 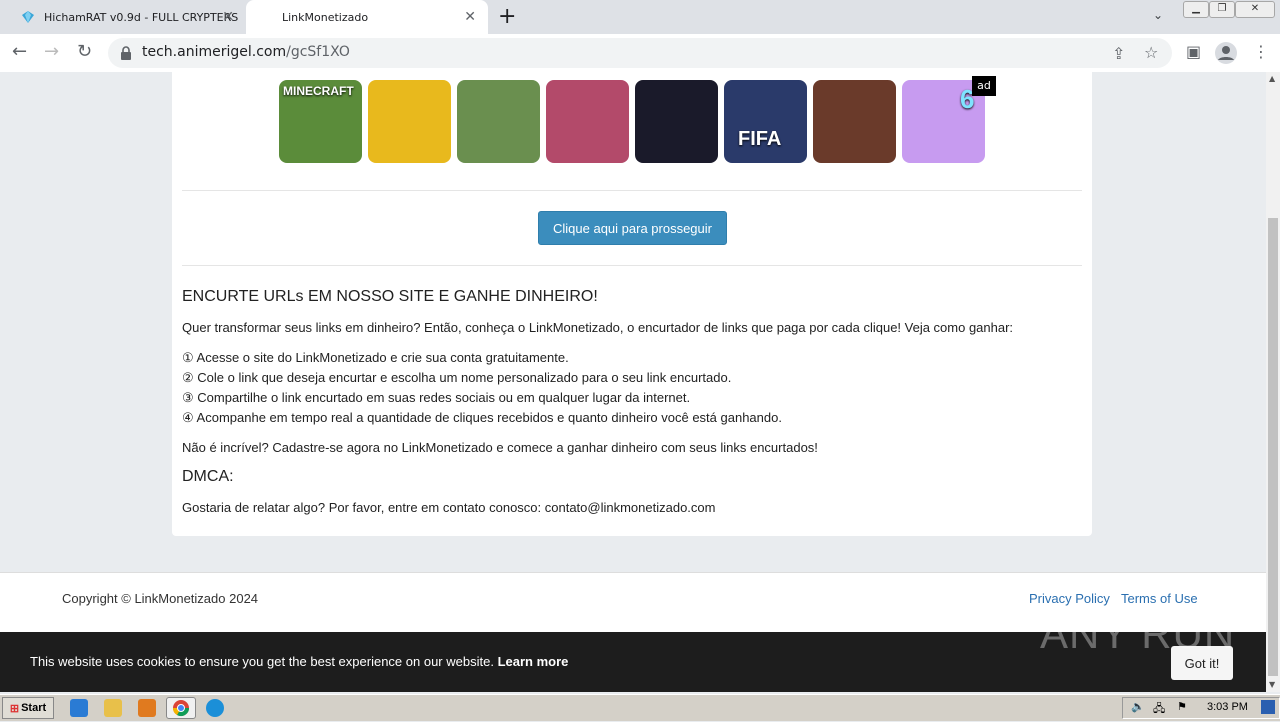 What do you see at coordinates (147, 708) in the screenshot?
I see `media-player-icon` at bounding box center [147, 708].